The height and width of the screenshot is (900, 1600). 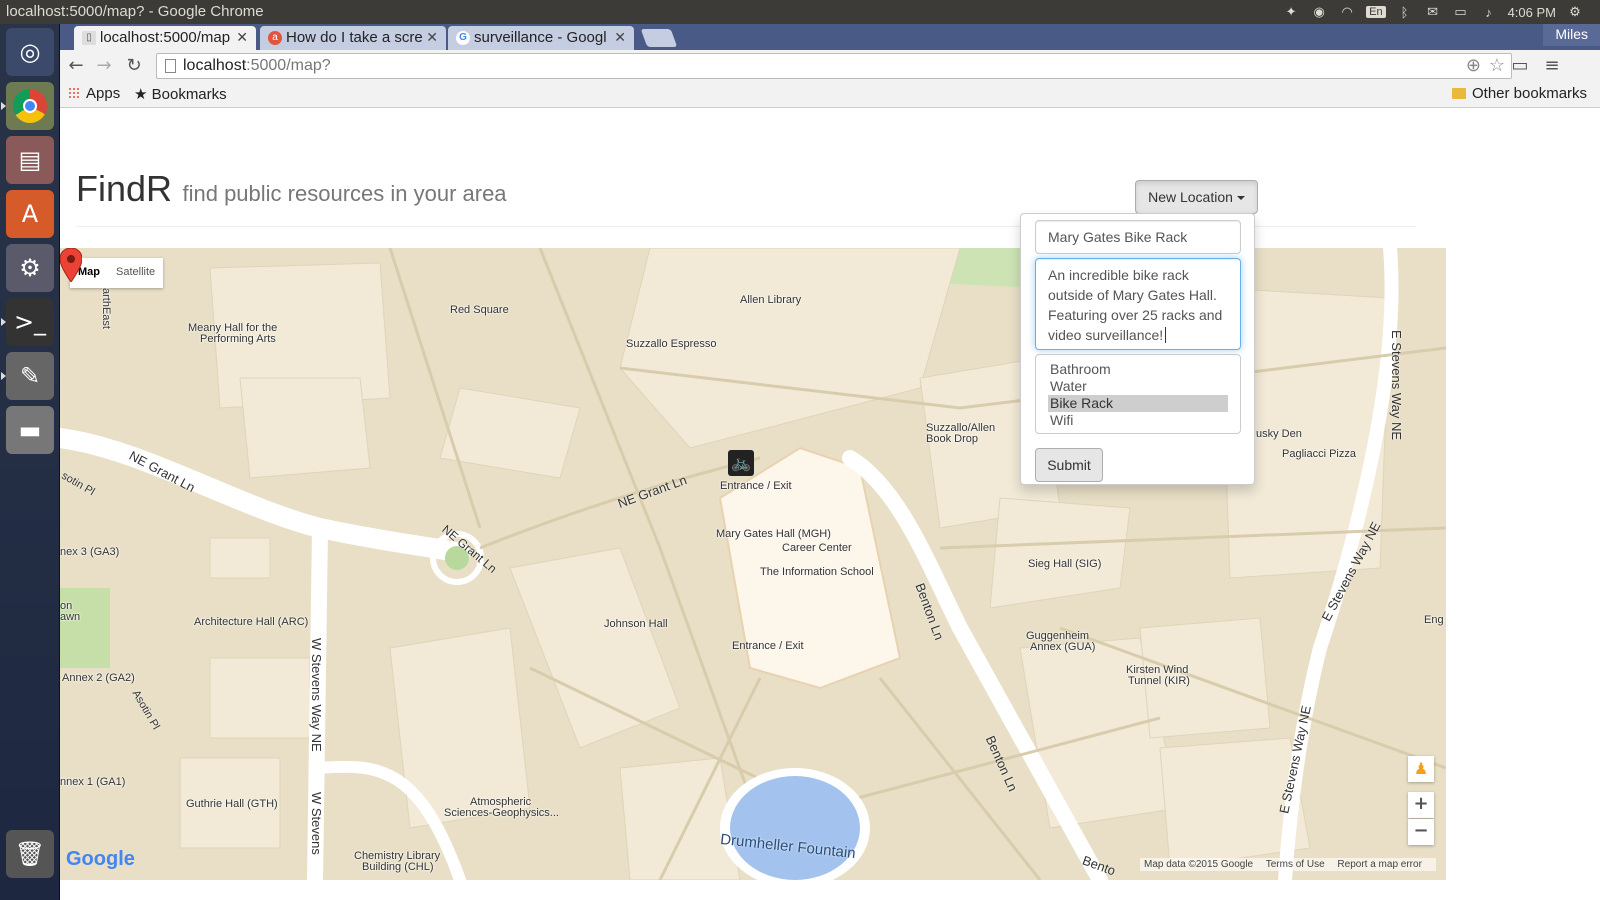 I want to click on tab-label: How do I take a scre, so click(x=354, y=37).